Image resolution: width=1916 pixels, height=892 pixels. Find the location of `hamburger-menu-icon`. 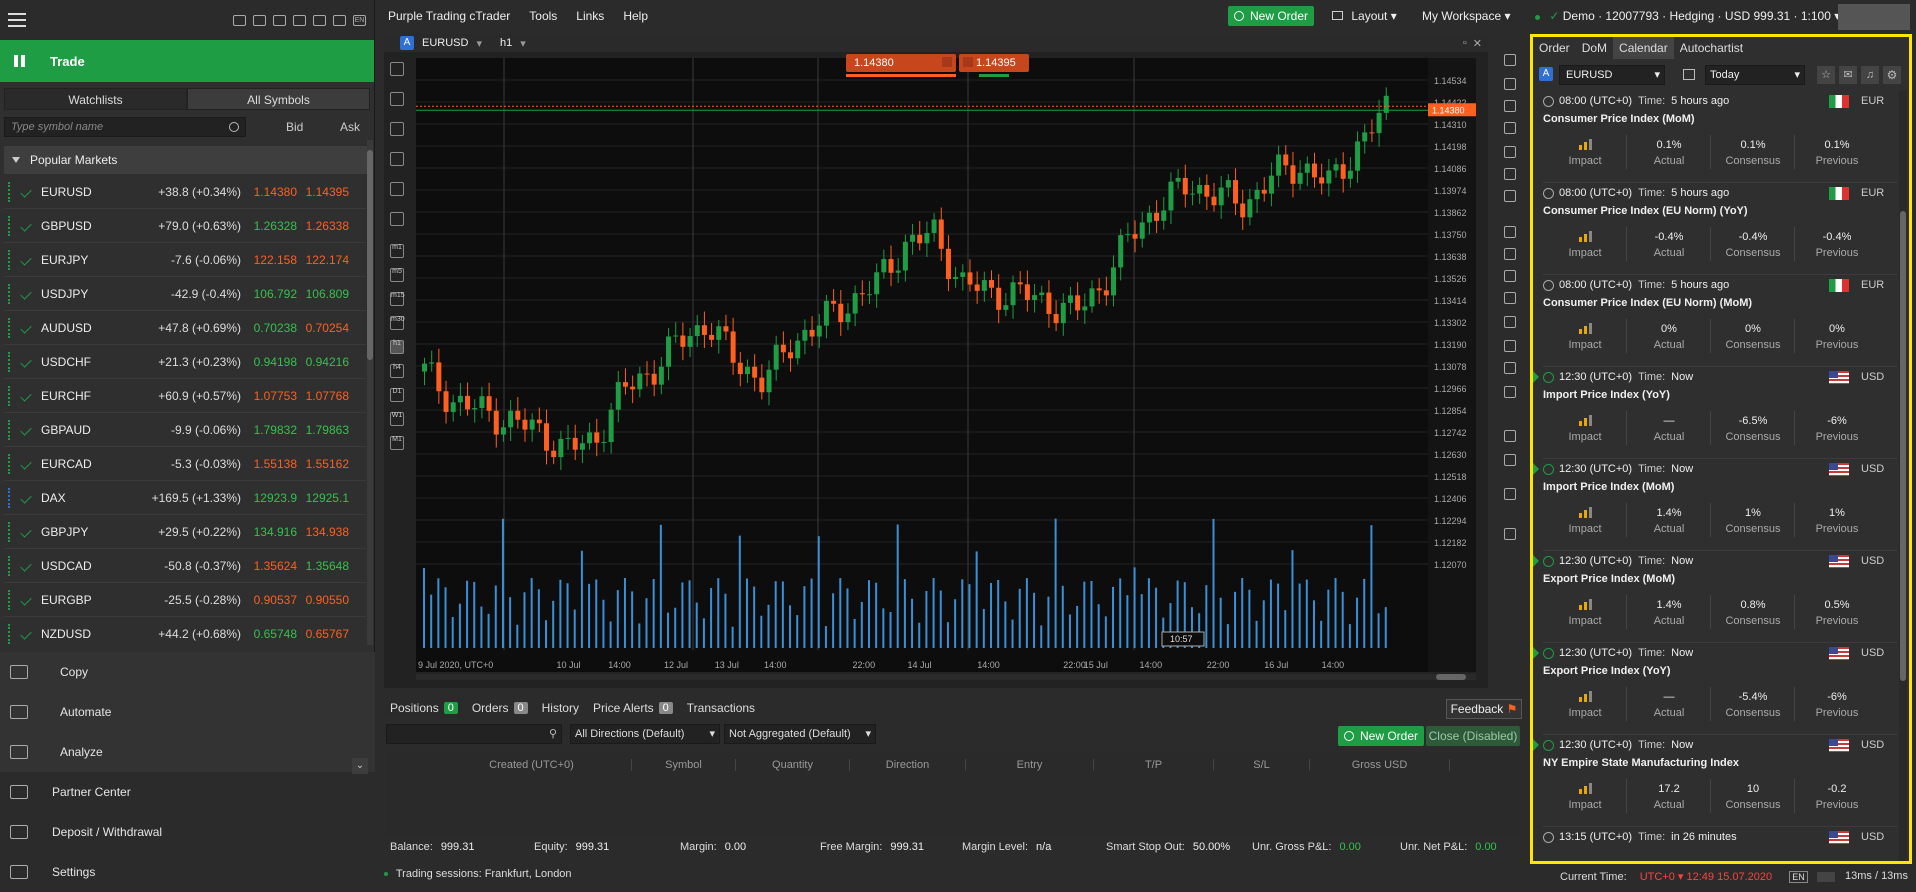

hamburger-menu-icon is located at coordinates (17, 20).